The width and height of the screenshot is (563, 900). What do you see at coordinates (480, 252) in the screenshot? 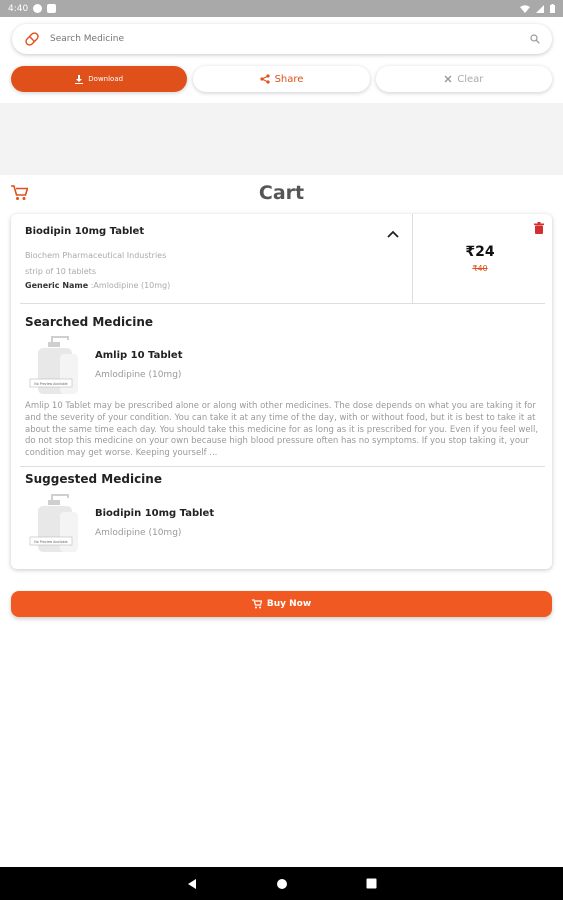
I see `item-price: ₹24` at bounding box center [480, 252].